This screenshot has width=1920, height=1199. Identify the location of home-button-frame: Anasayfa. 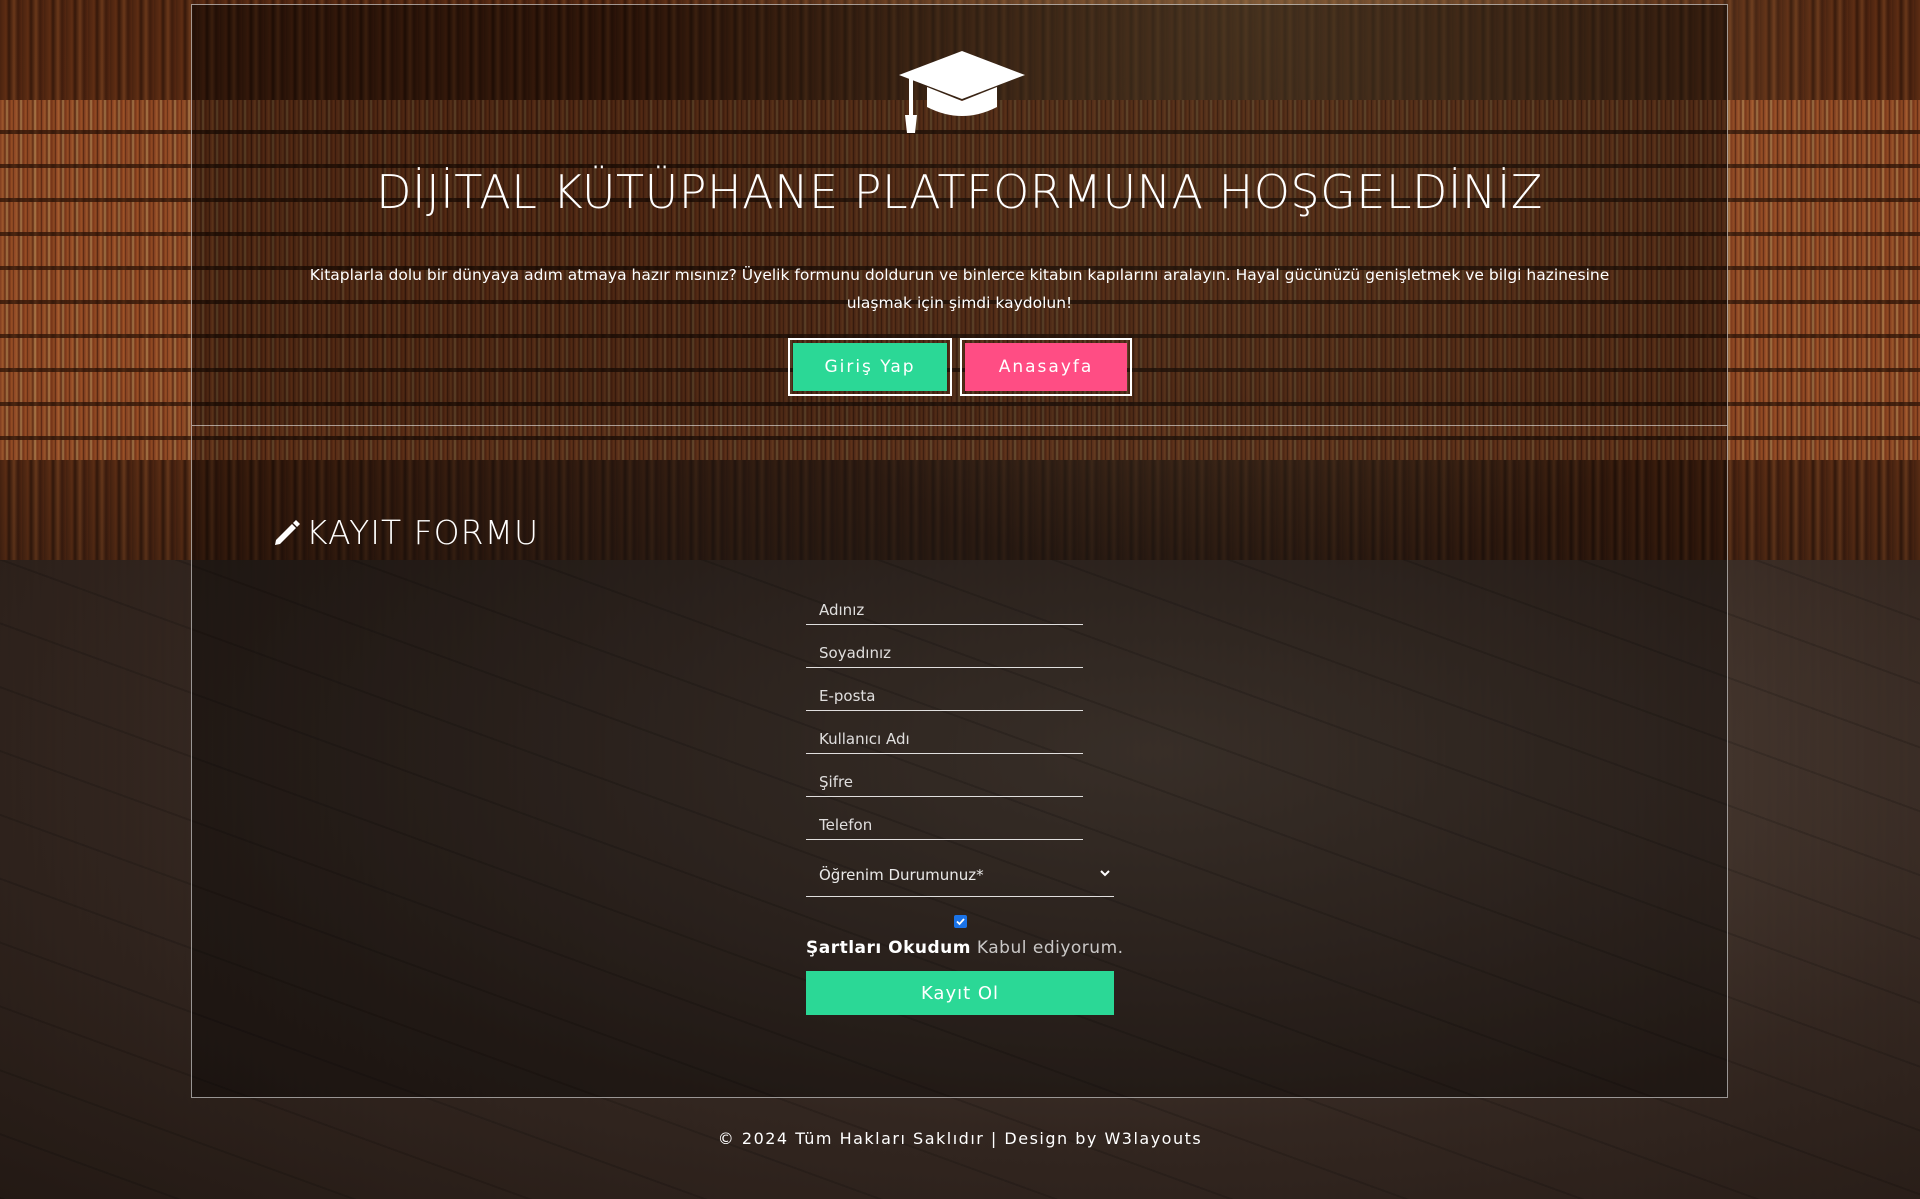
(1046, 367).